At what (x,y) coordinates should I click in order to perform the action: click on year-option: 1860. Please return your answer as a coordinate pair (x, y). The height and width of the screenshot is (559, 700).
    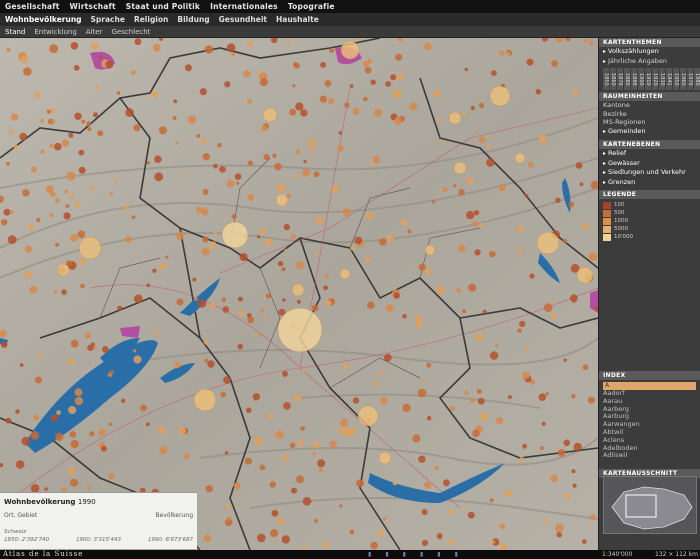
    Looking at the image, I should click on (613, 79).